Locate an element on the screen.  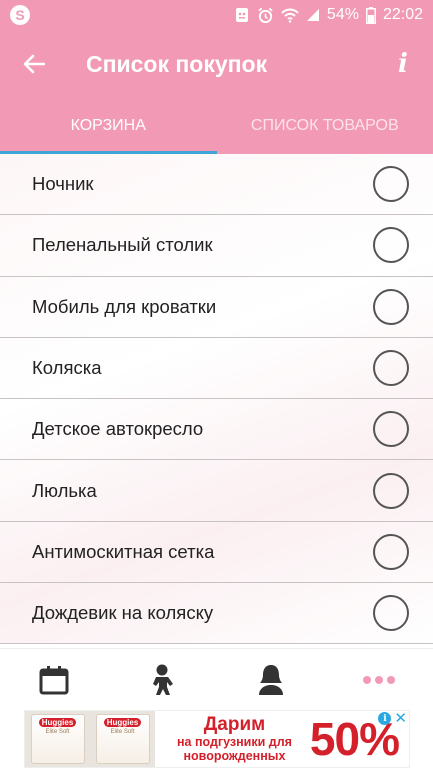
list-item-label: Мобиль для кроватки is located at coordinates (124, 306).